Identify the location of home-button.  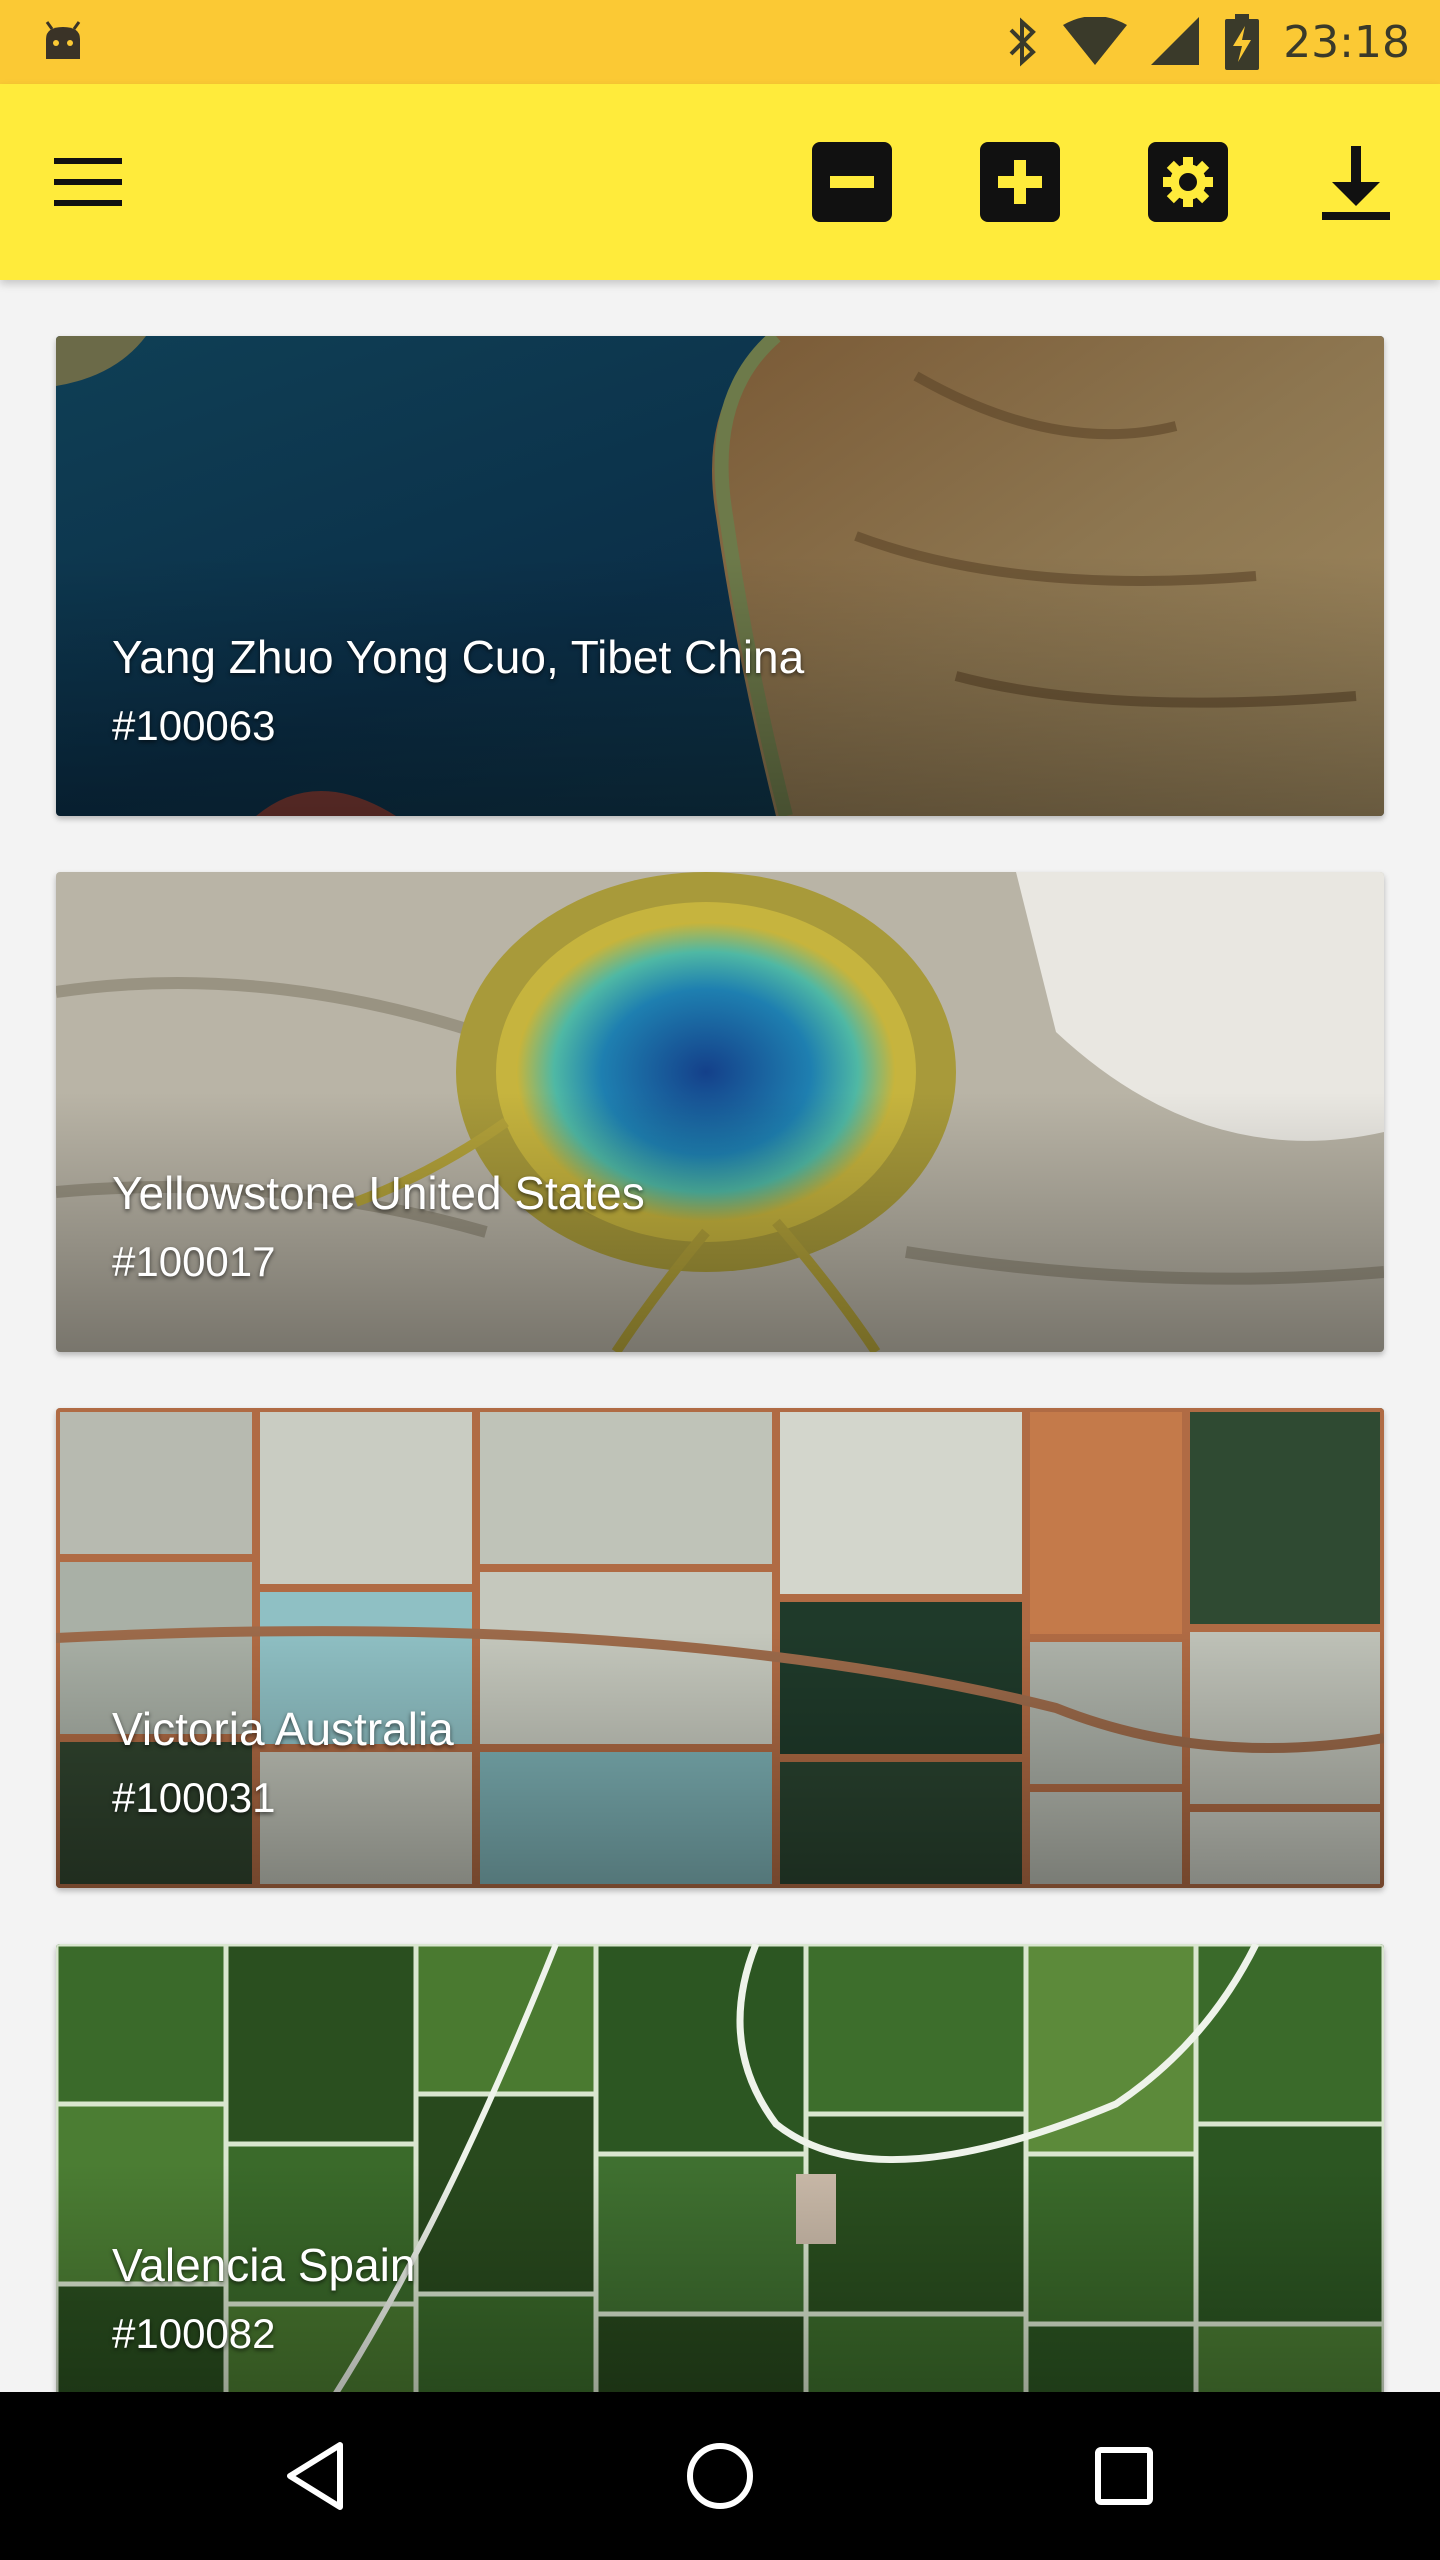
(720, 2476).